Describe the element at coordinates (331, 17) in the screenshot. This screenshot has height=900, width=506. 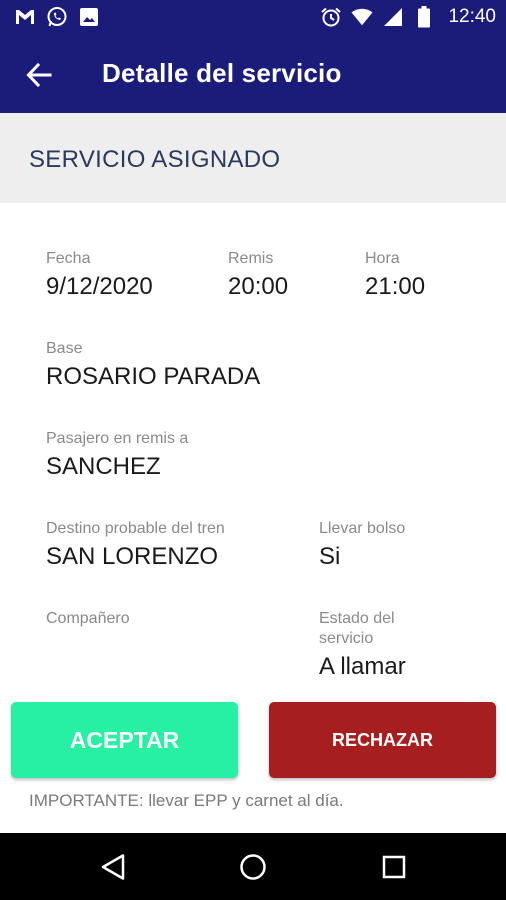
I see `alarm-icon` at that location.